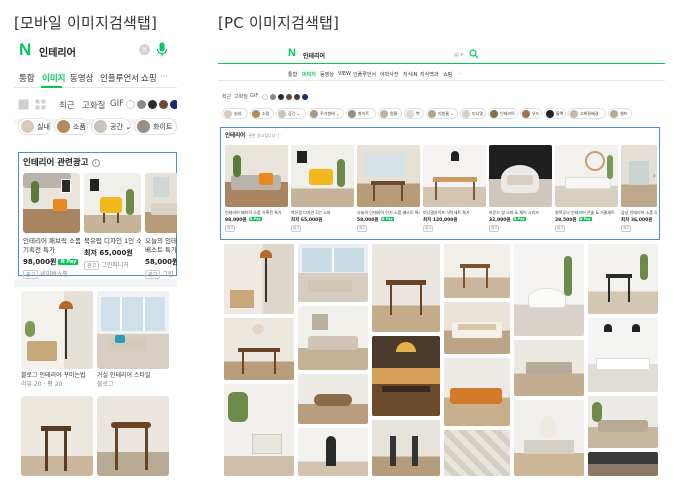 Image resolution: width=680 pixels, height=495 pixels. What do you see at coordinates (390, 113) in the screenshot?
I see `chip: 원룸` at bounding box center [390, 113].